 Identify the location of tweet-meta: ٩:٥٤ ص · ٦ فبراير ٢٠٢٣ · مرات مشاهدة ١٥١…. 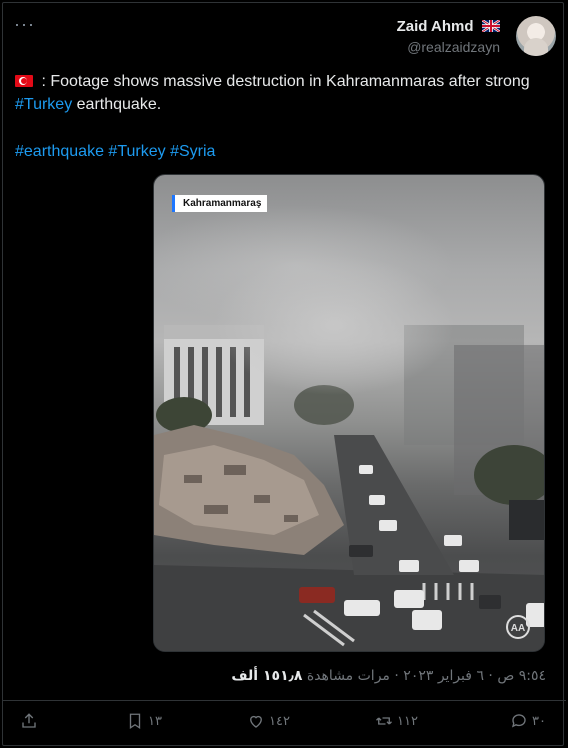
(388, 676).